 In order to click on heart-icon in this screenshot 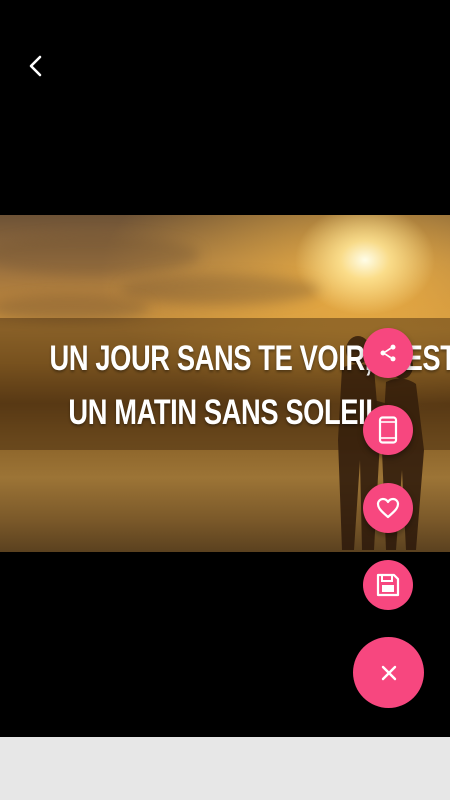, I will do `click(388, 508)`.